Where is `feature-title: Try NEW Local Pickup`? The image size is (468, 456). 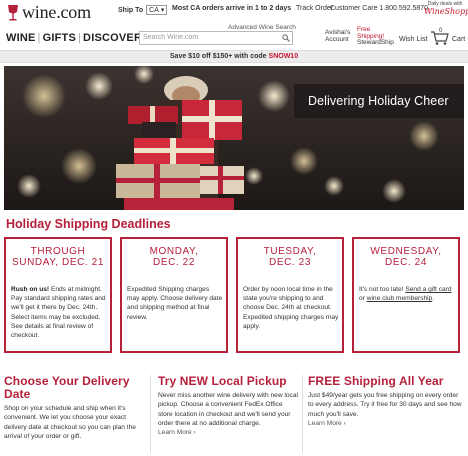 feature-title: Try NEW Local Pickup is located at coordinates (222, 381).